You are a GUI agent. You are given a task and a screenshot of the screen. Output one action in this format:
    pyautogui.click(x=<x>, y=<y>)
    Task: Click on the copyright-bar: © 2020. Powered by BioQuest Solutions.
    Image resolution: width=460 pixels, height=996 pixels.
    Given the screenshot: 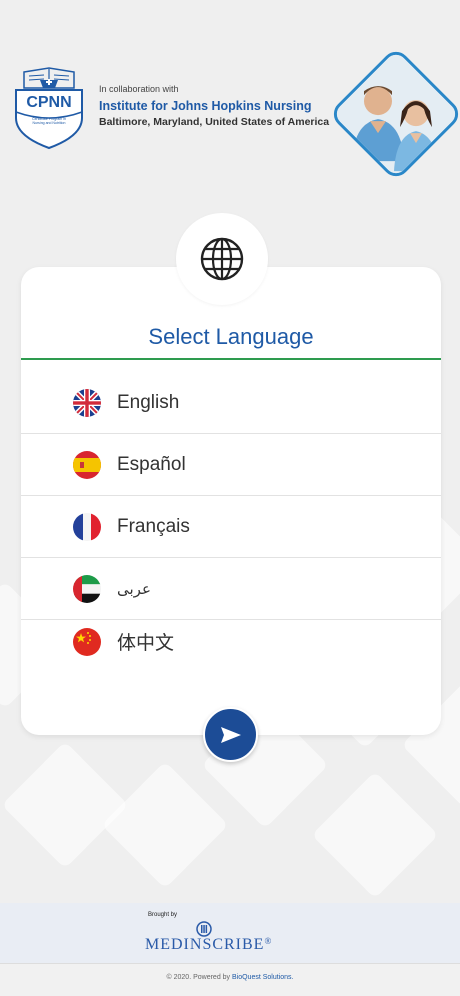 What is the action you would take?
    pyautogui.click(x=230, y=979)
    